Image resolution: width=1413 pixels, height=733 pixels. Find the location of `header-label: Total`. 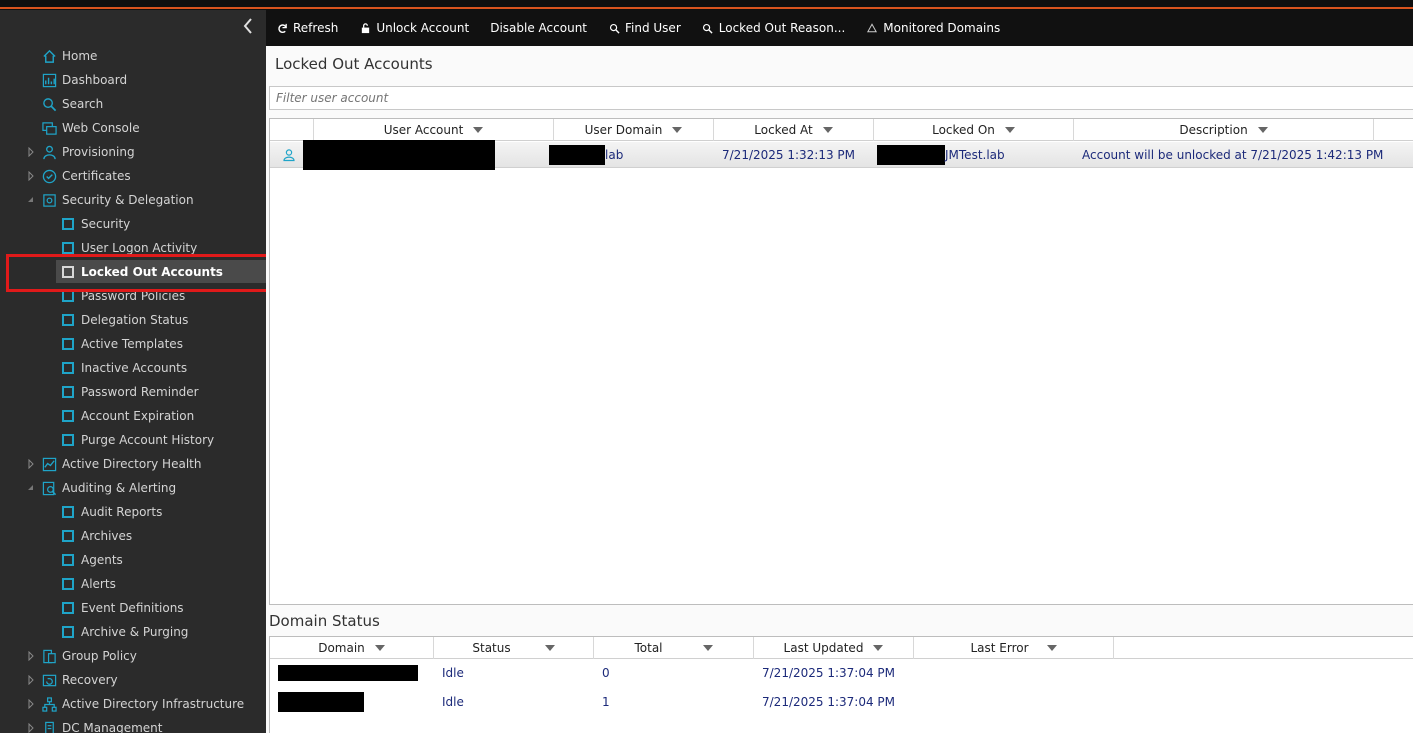

header-label: Total is located at coordinates (648, 648).